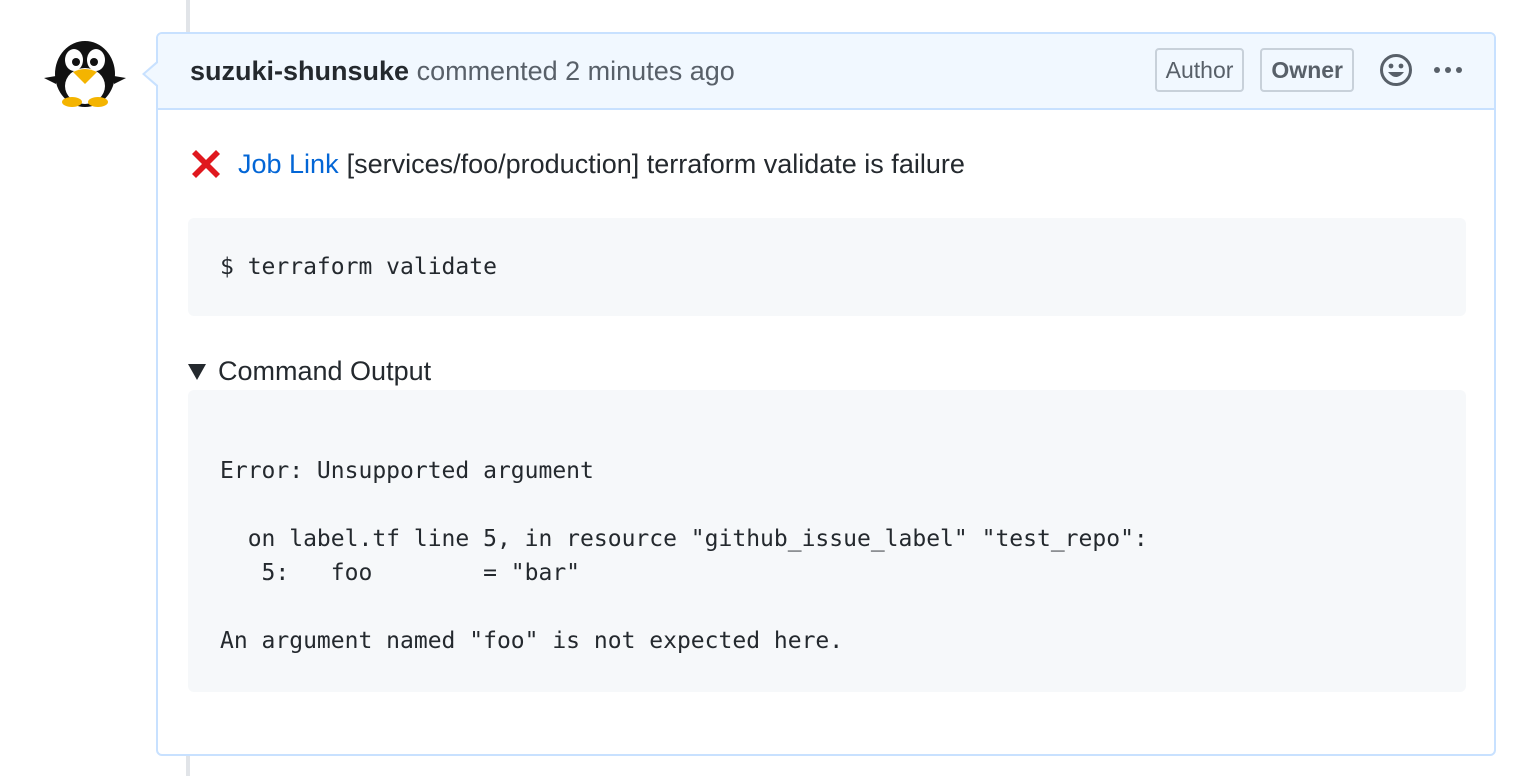 This screenshot has height=776, width=1532. I want to click on details-label: Command Output, so click(325, 371).